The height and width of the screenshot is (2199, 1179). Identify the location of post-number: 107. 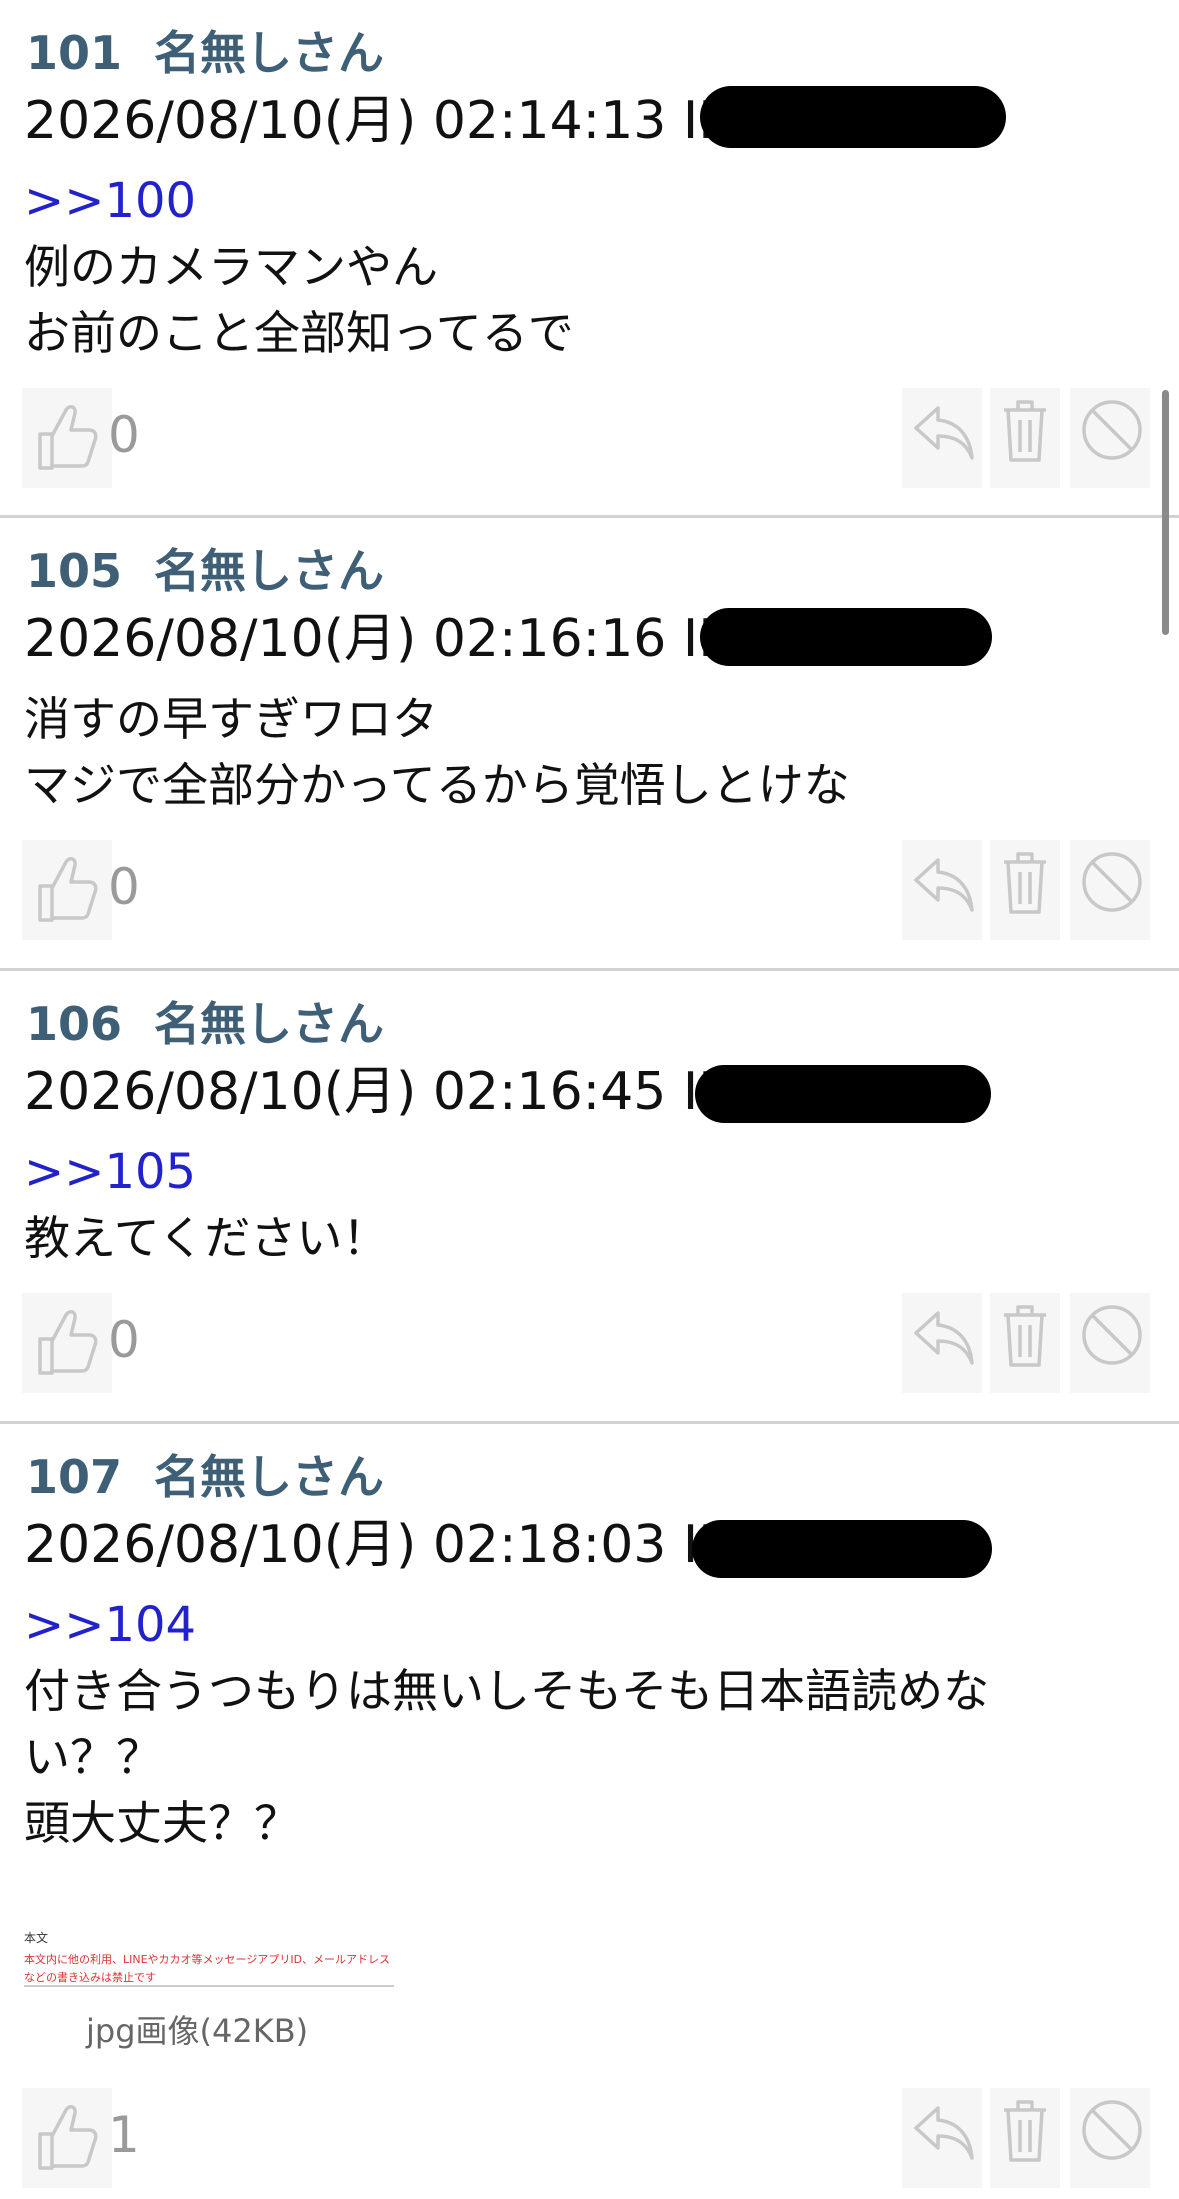
(74, 1477).